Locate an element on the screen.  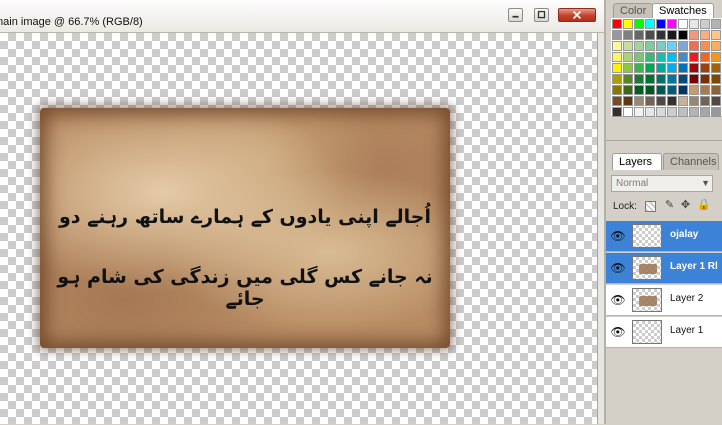
vertical-scrollbar is located at coordinates (600, 228).